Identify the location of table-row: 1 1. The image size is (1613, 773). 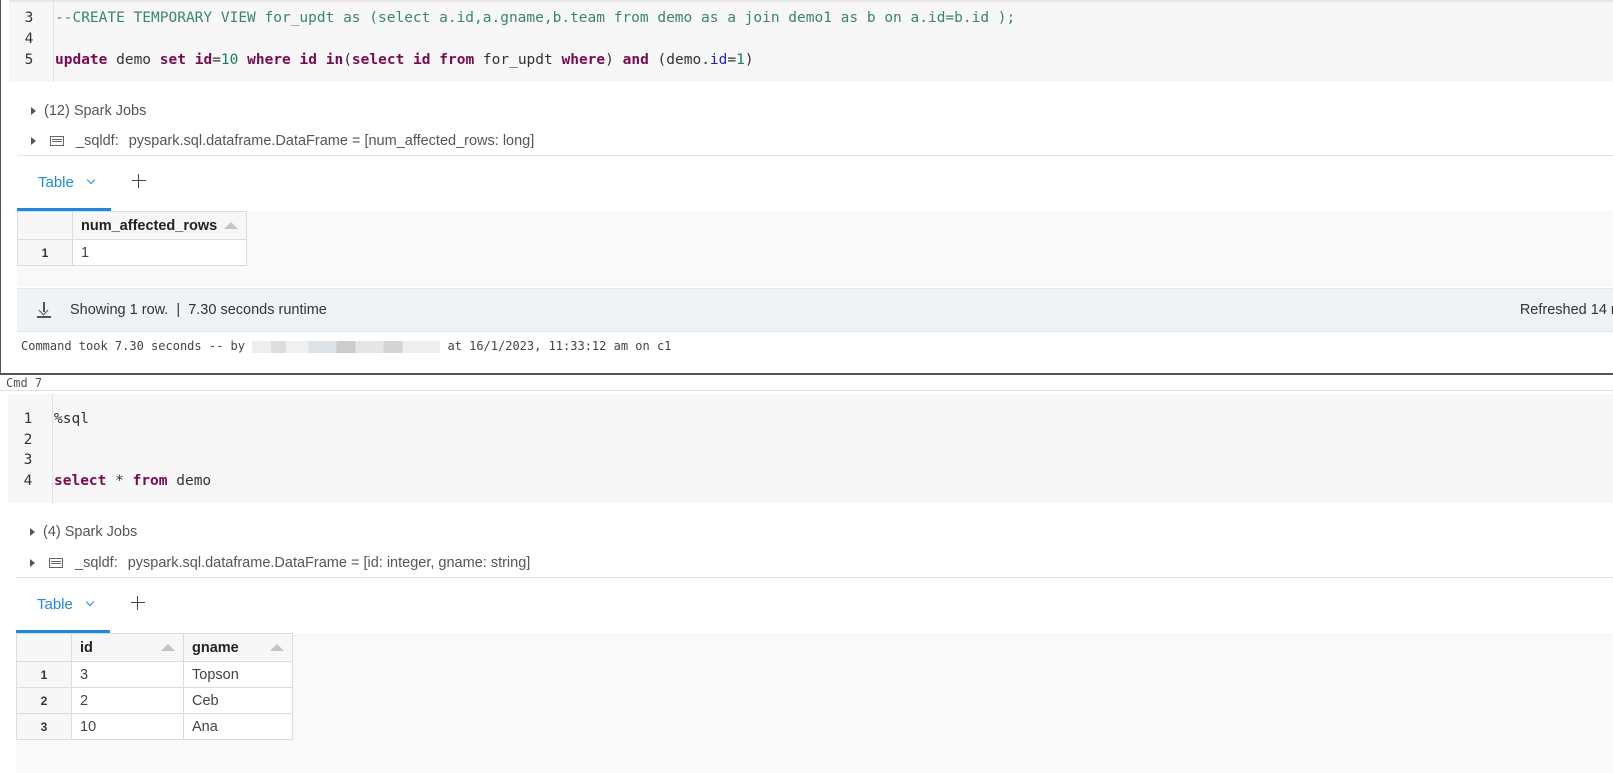
(132, 252).